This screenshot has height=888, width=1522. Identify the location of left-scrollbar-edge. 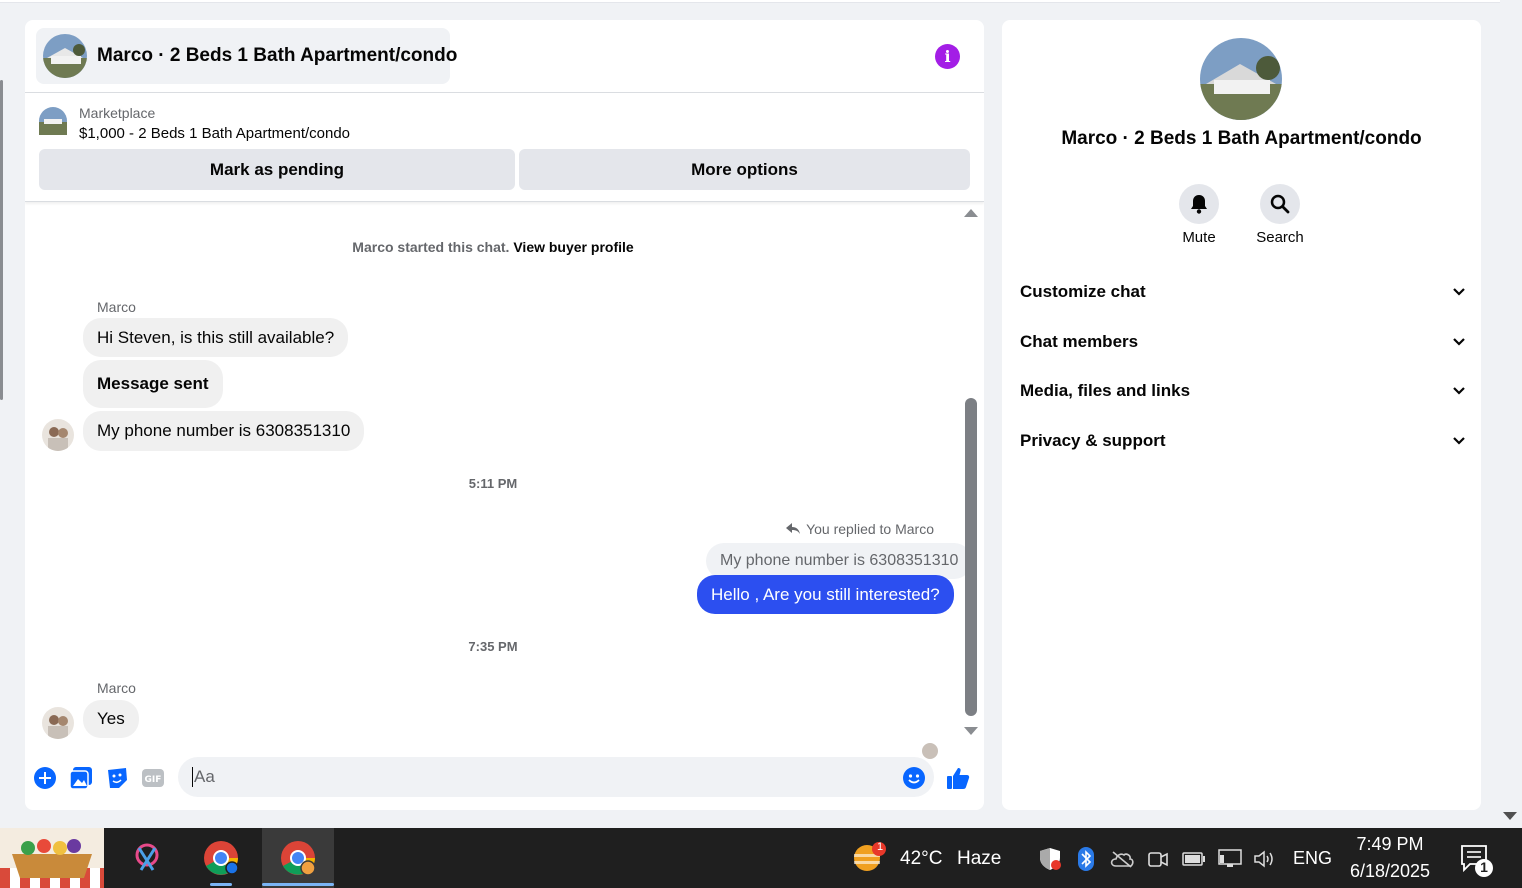
(1, 240).